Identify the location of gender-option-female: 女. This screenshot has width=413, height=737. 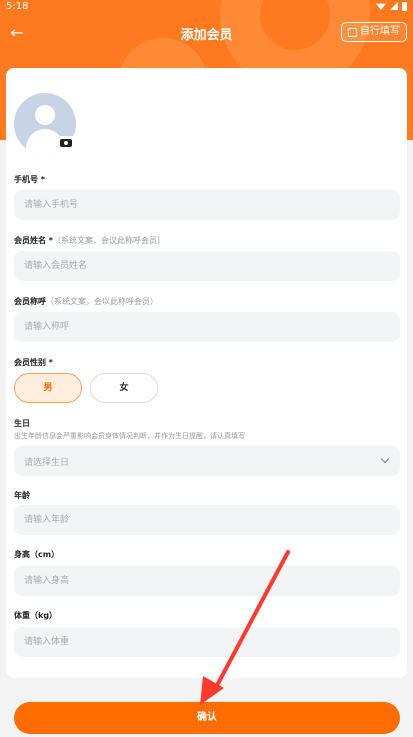
(124, 388).